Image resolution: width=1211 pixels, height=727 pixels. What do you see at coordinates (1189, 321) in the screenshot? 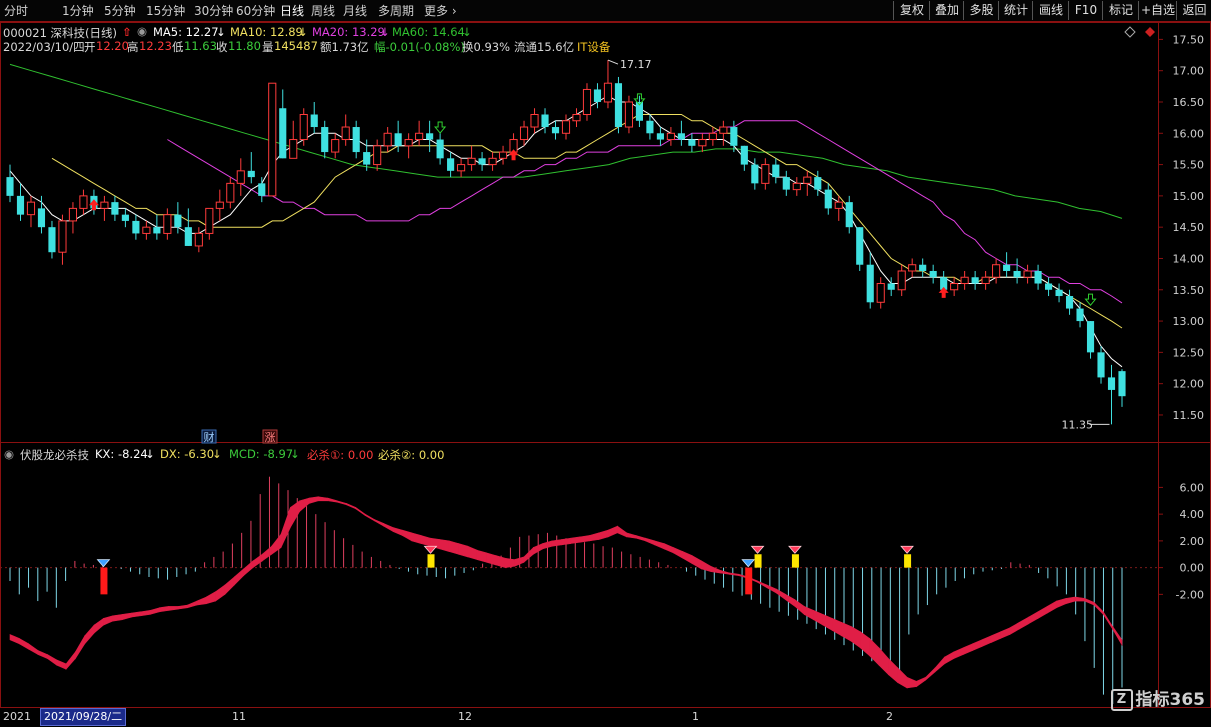
I see `price-tick-label: 13.00` at bounding box center [1189, 321].